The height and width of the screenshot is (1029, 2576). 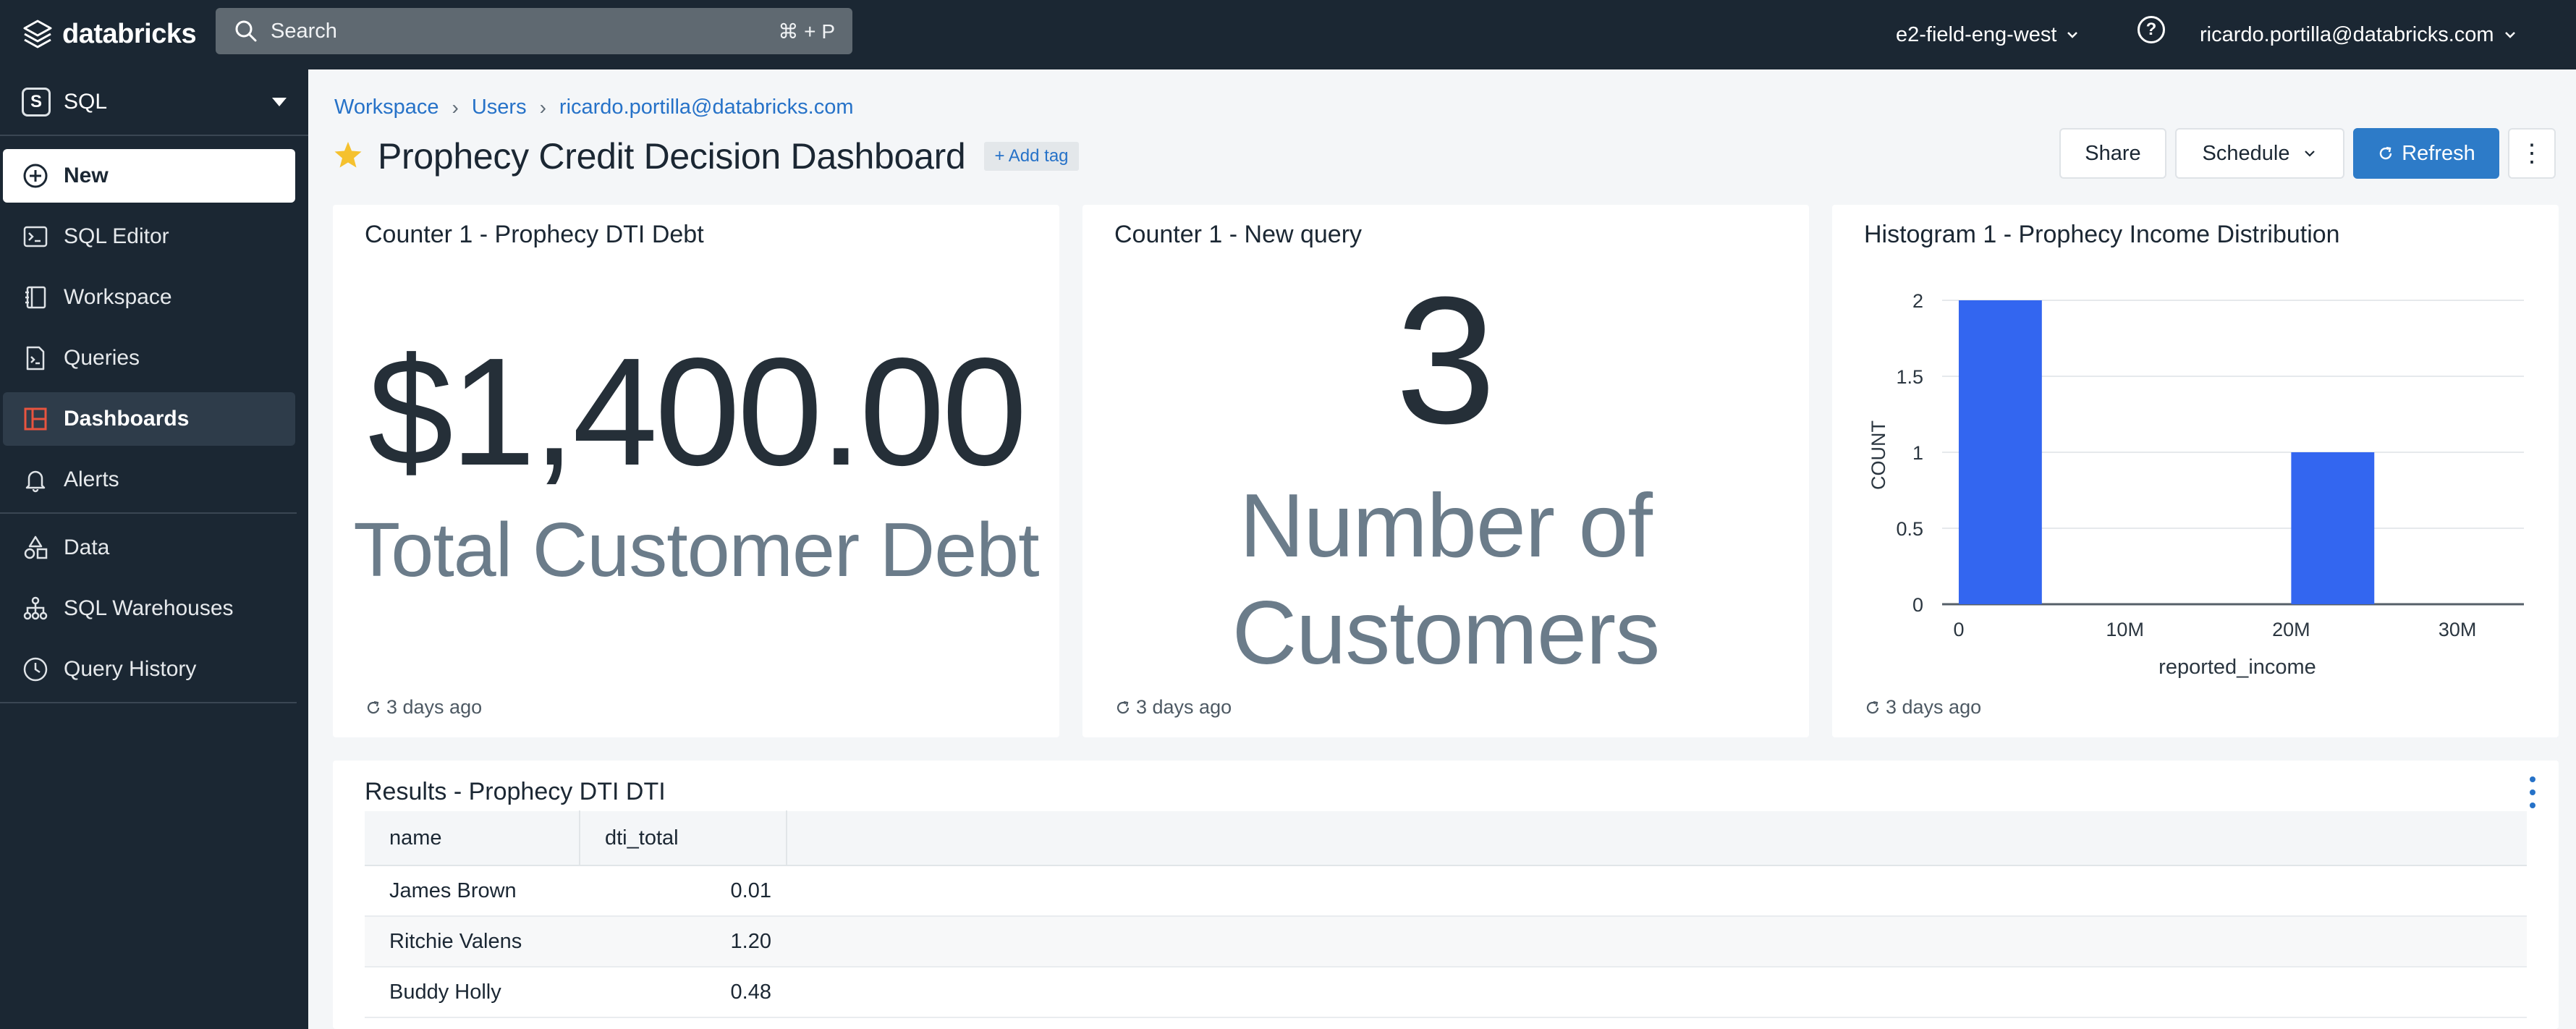 What do you see at coordinates (246, 31) in the screenshot?
I see `search-icon` at bounding box center [246, 31].